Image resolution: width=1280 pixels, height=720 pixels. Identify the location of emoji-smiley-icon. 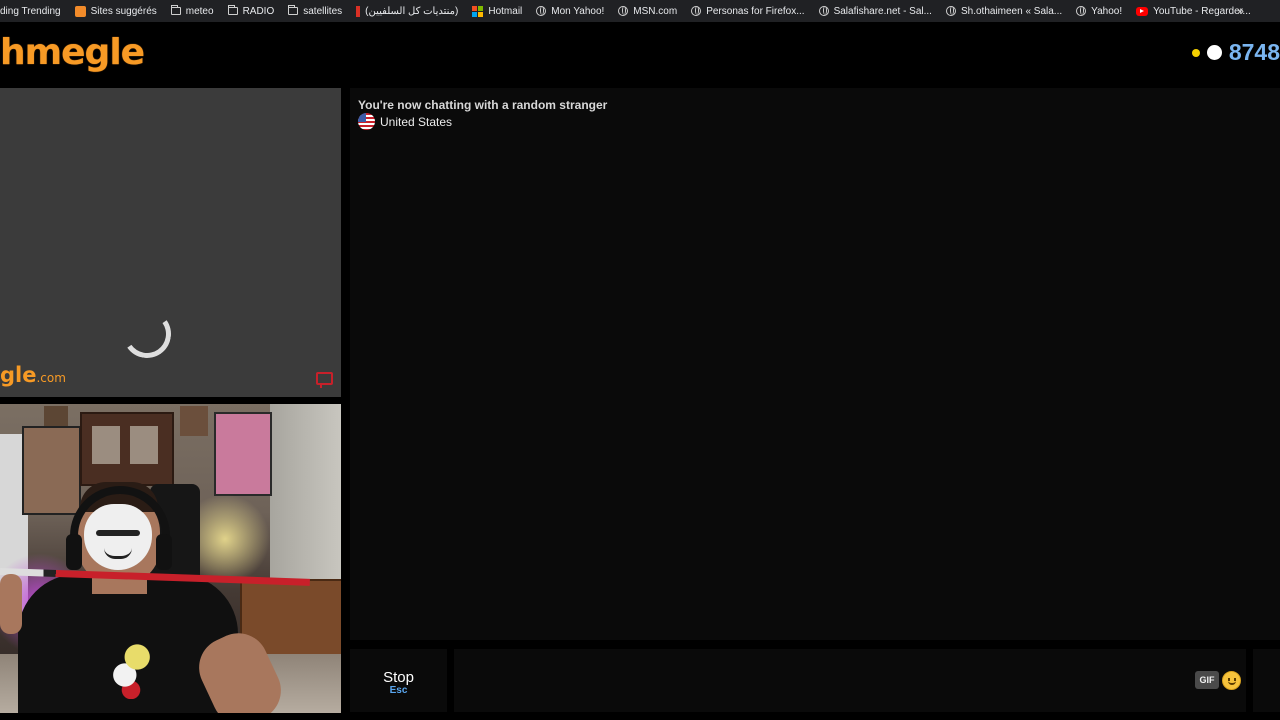
(1231, 680).